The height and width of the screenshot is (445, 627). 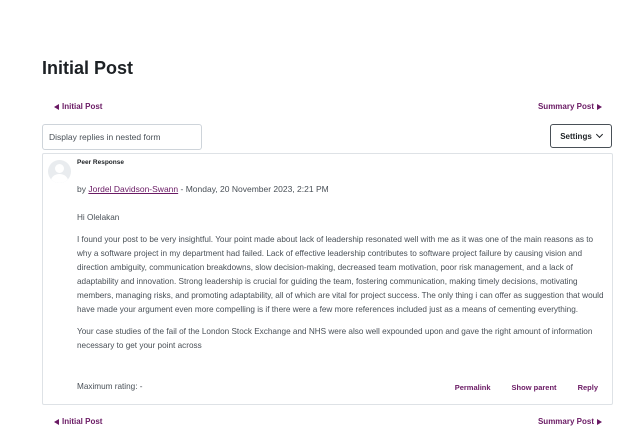 I want to click on next-discussion-link-bottom: Summary Post, so click(x=570, y=421).